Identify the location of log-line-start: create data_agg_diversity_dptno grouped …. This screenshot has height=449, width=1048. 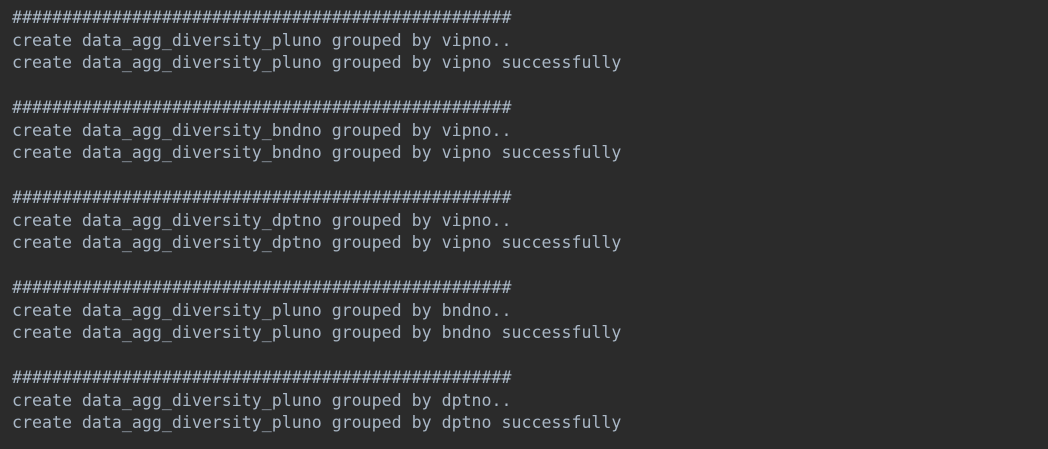
(262, 220).